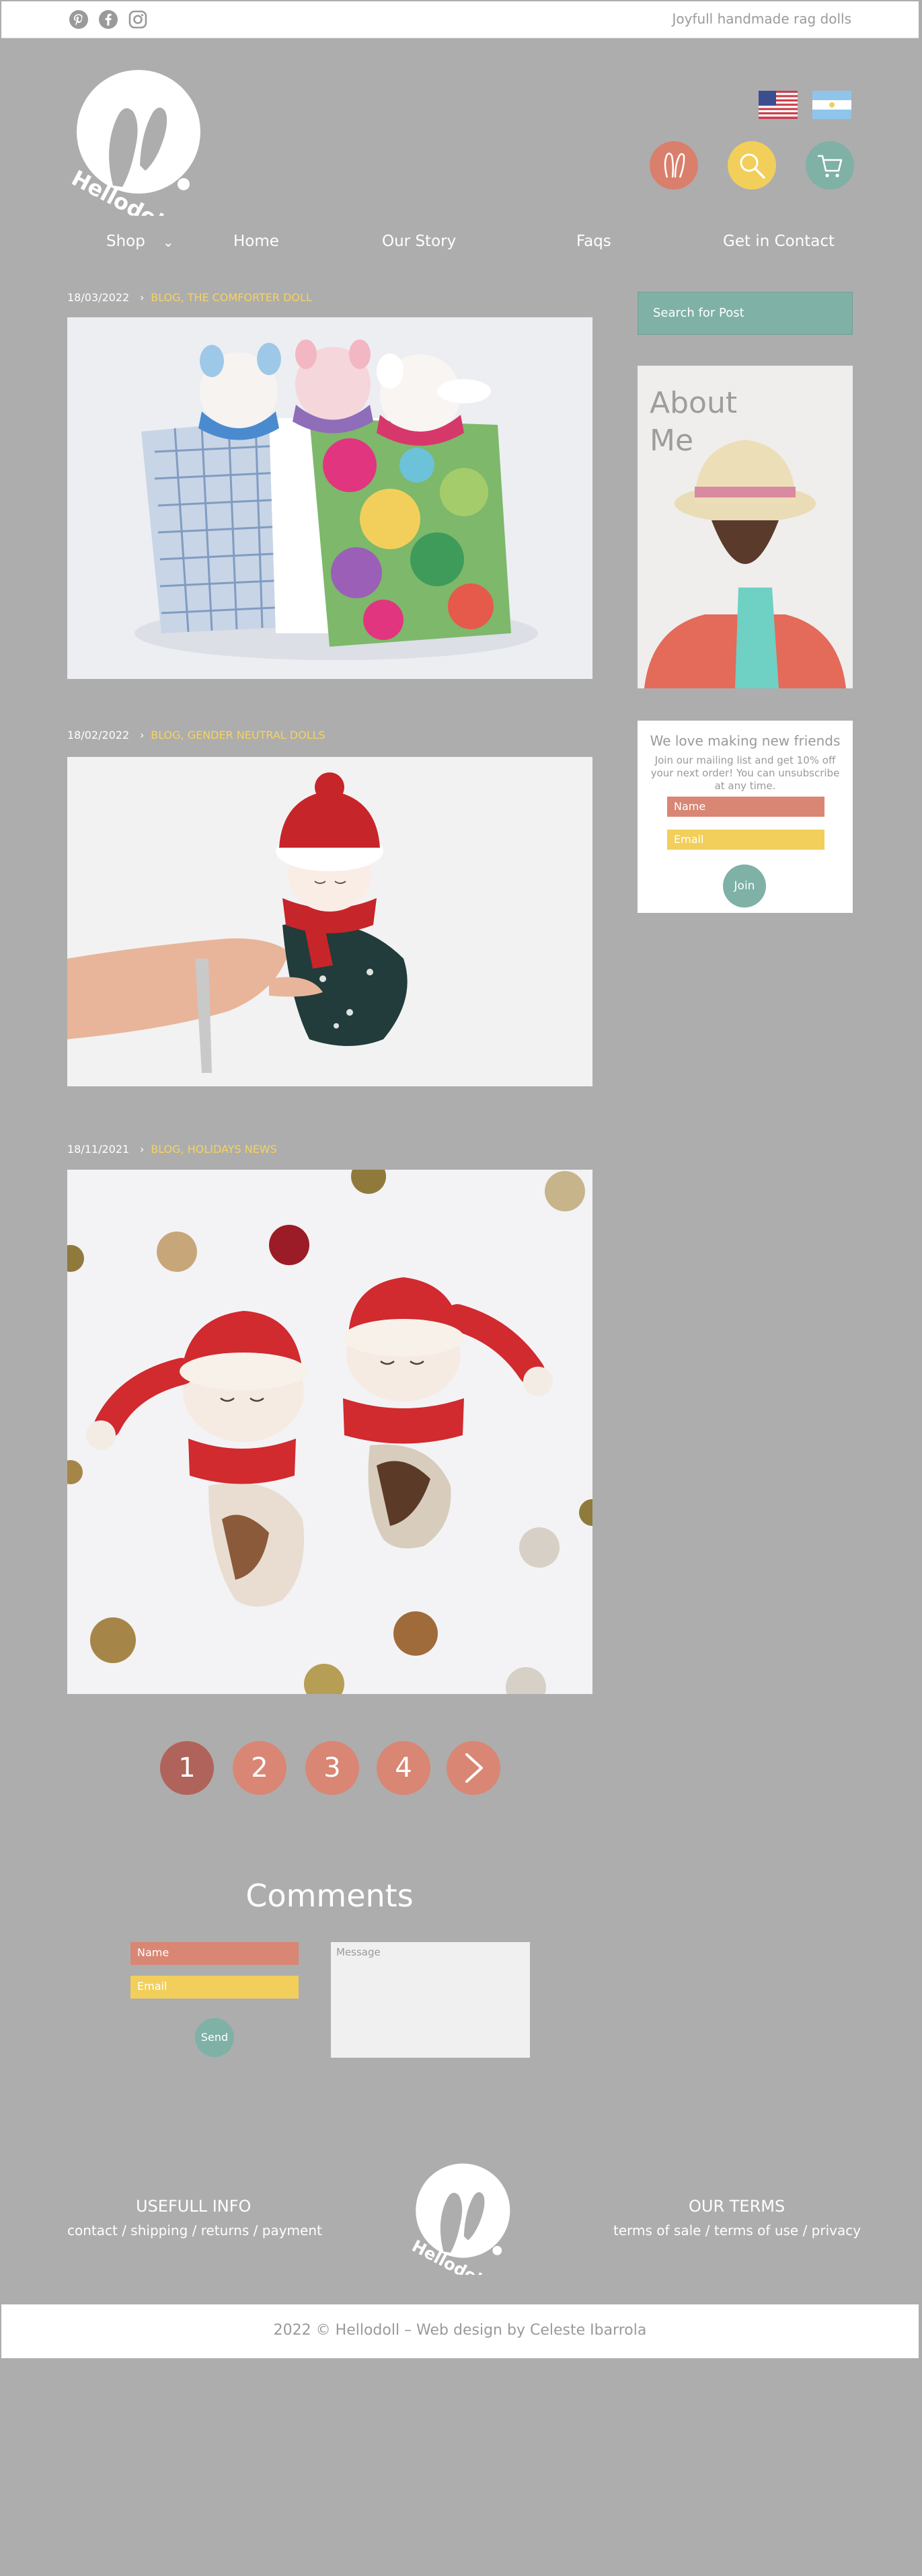 Image resolution: width=922 pixels, height=2576 pixels. What do you see at coordinates (593, 241) in the screenshot?
I see `nav-faqs: Faqs` at bounding box center [593, 241].